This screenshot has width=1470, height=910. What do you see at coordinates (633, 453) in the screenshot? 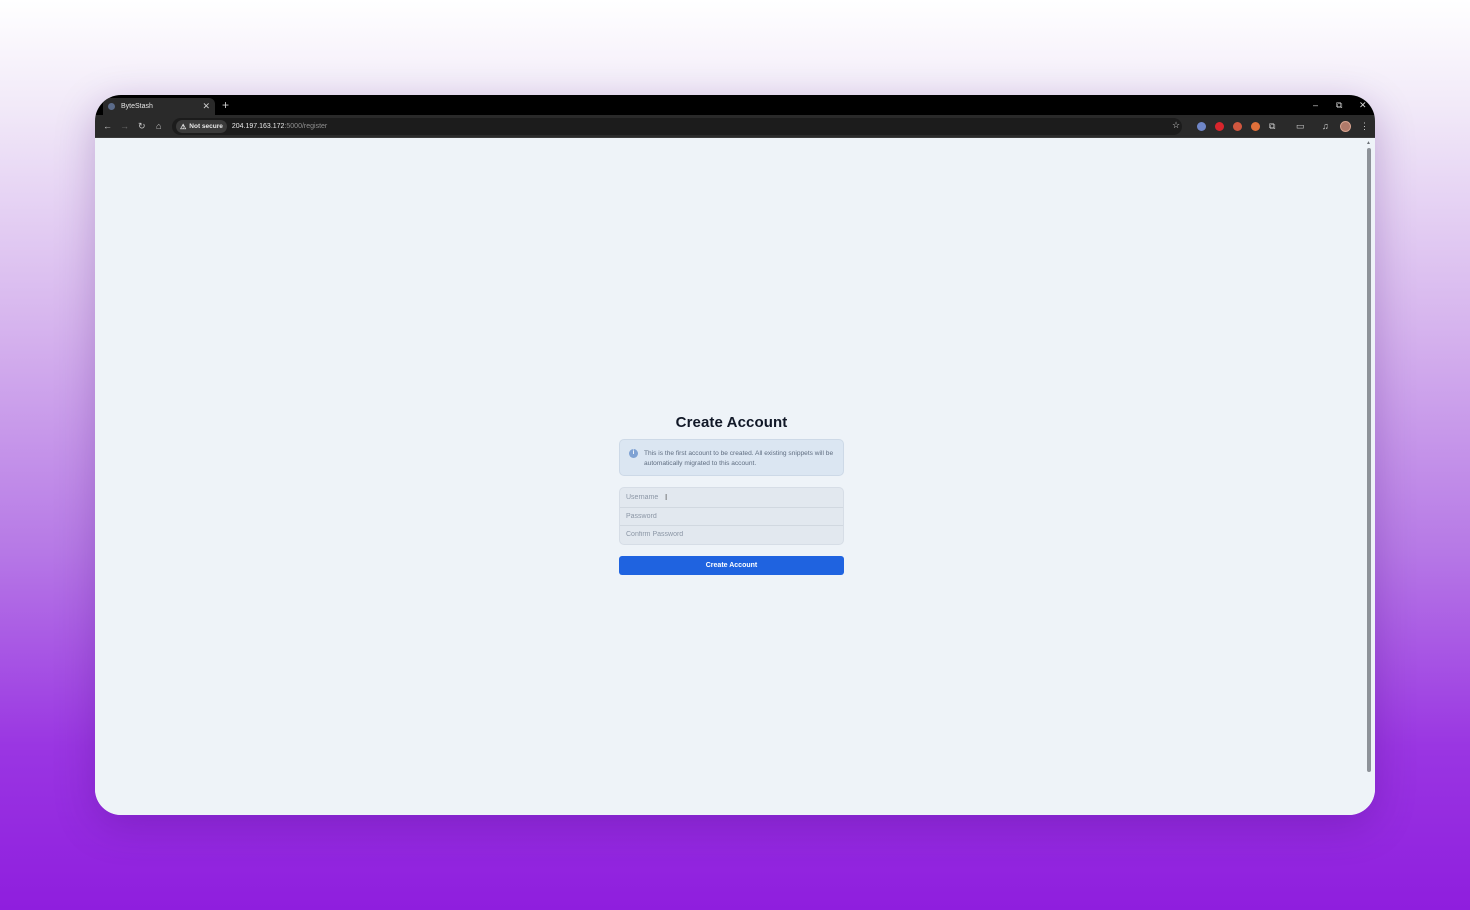
I see `info-icon: i` at bounding box center [633, 453].